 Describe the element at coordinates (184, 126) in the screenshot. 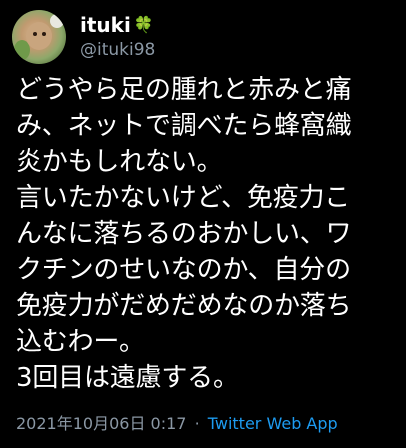

I see `tweet-text-line: み、ネットで調べたら蜂窩織` at that location.